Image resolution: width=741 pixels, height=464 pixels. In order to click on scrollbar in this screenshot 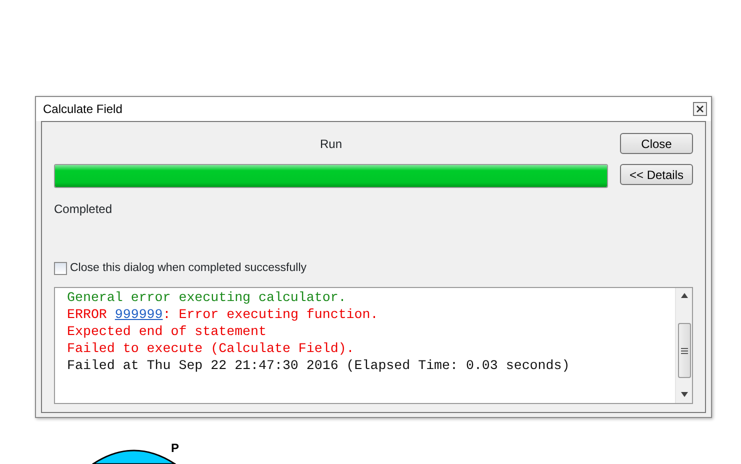, I will do `click(683, 345)`.